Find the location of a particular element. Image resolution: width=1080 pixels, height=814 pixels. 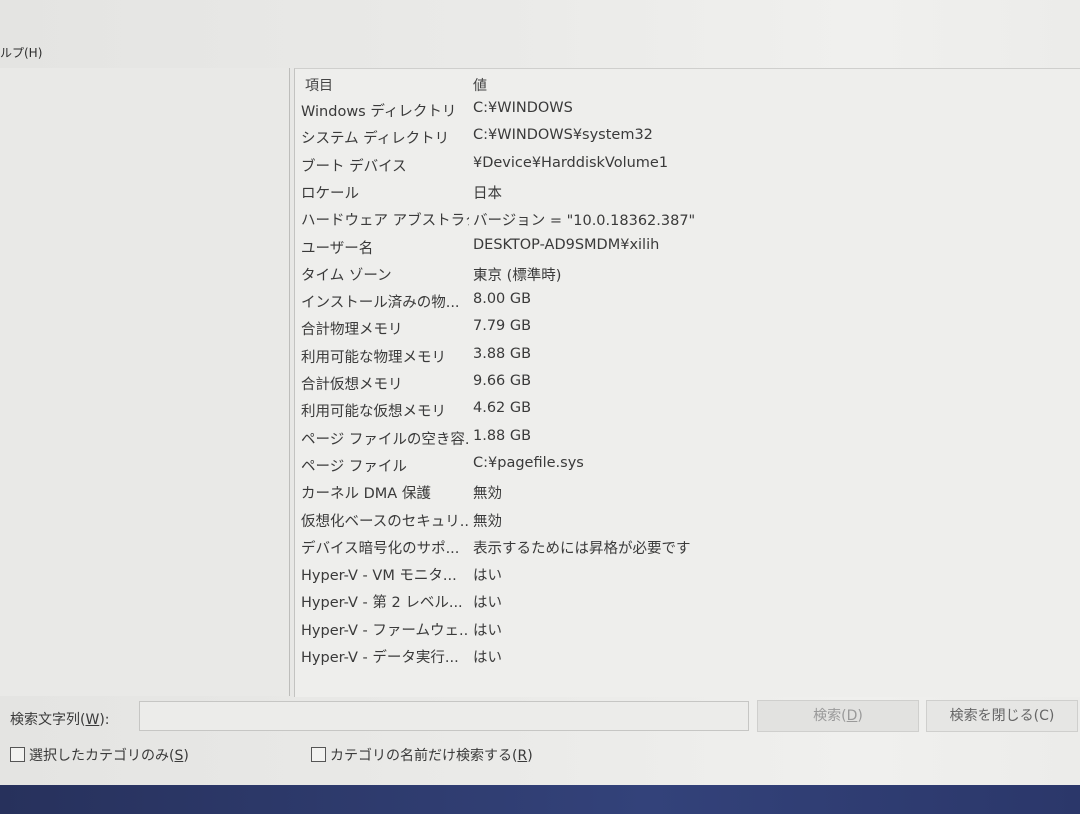

row-item-cell: 合計物理メモリ is located at coordinates (352, 330).